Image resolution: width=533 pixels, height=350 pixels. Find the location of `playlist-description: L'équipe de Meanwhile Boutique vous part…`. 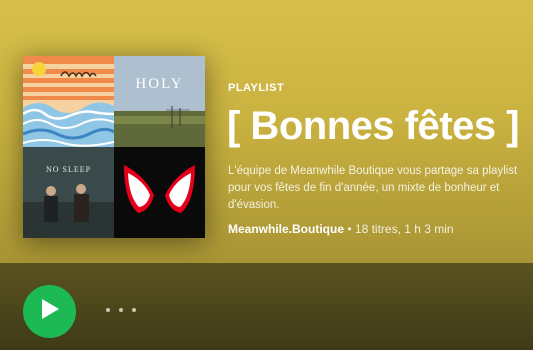

playlist-description: L'équipe de Meanwhile Boutique vous part… is located at coordinates (373, 188).